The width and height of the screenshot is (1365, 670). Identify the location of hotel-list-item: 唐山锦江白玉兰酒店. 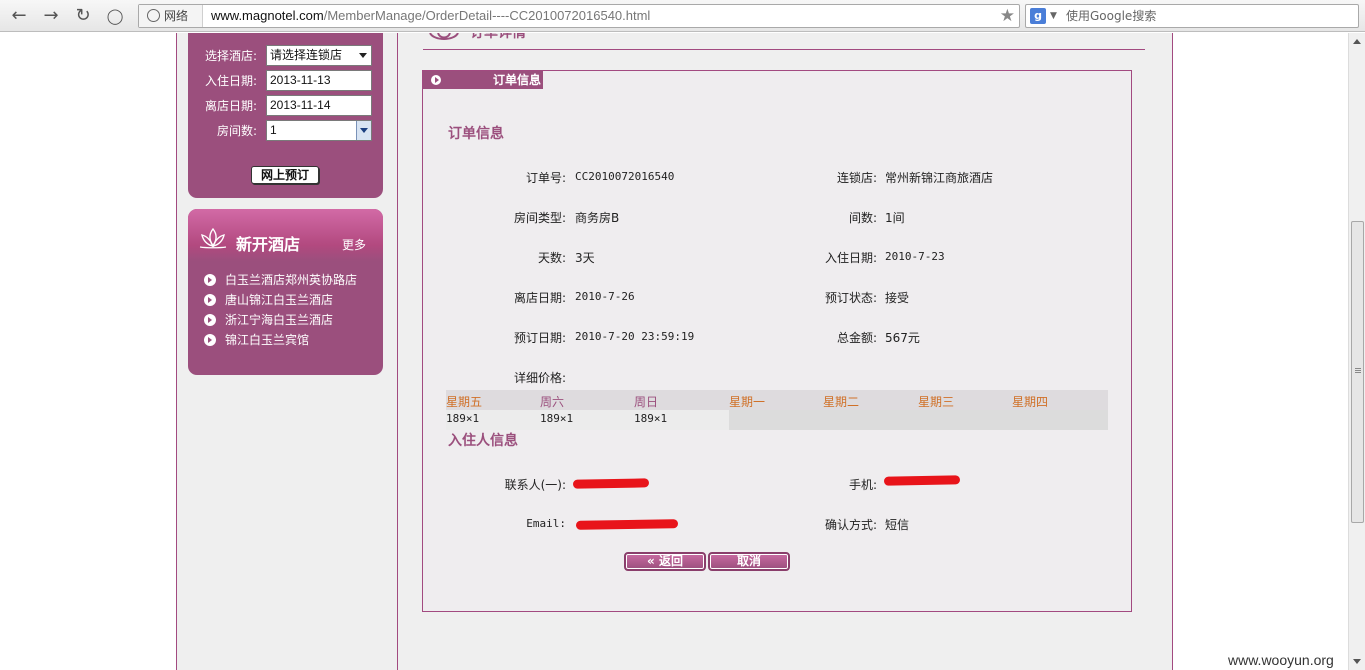
(268, 300).